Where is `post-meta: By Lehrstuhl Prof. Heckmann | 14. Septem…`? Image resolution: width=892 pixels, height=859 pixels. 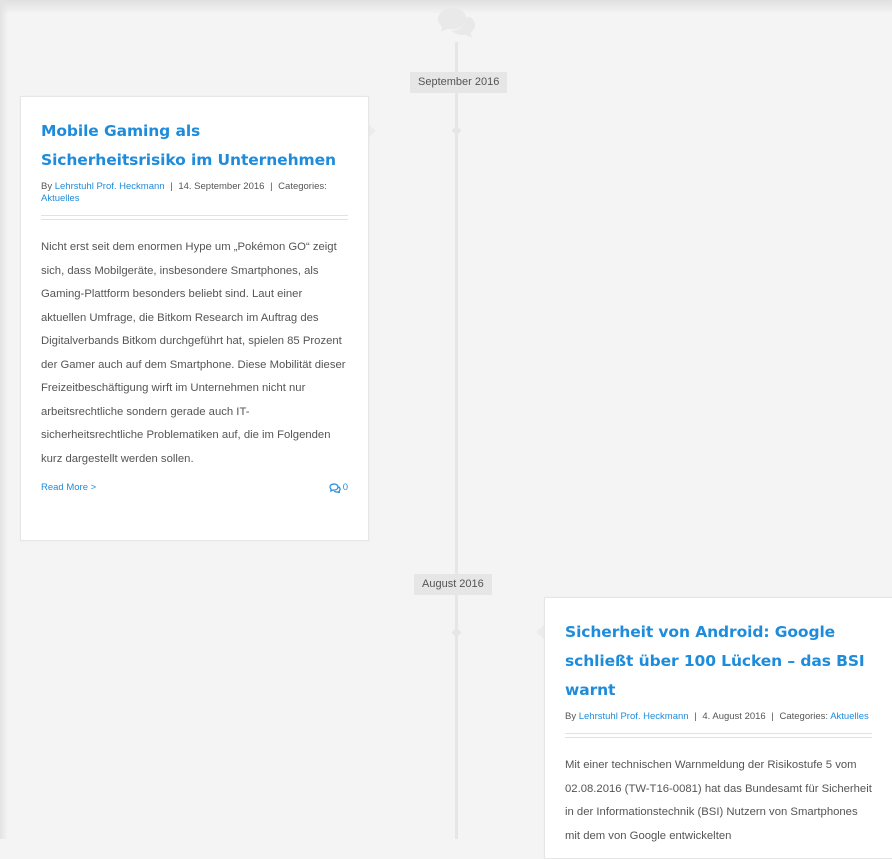
post-meta: By Lehrstuhl Prof. Heckmann | 14. Septem… is located at coordinates (194, 193).